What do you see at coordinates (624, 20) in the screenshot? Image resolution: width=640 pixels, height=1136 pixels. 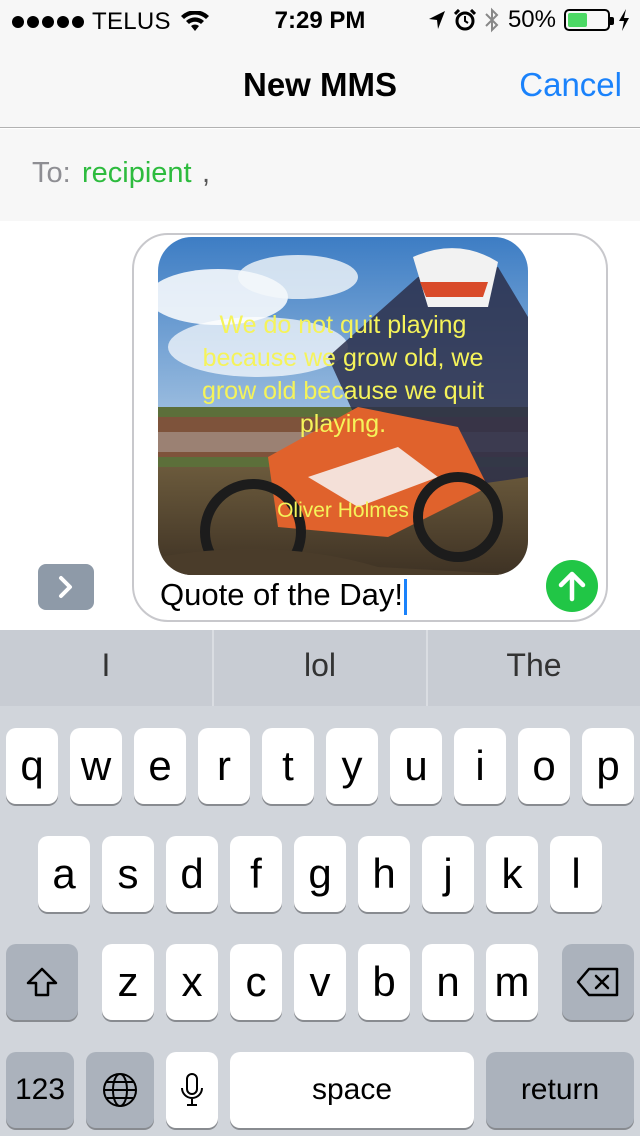 I see `charging-bolt-icon` at bounding box center [624, 20].